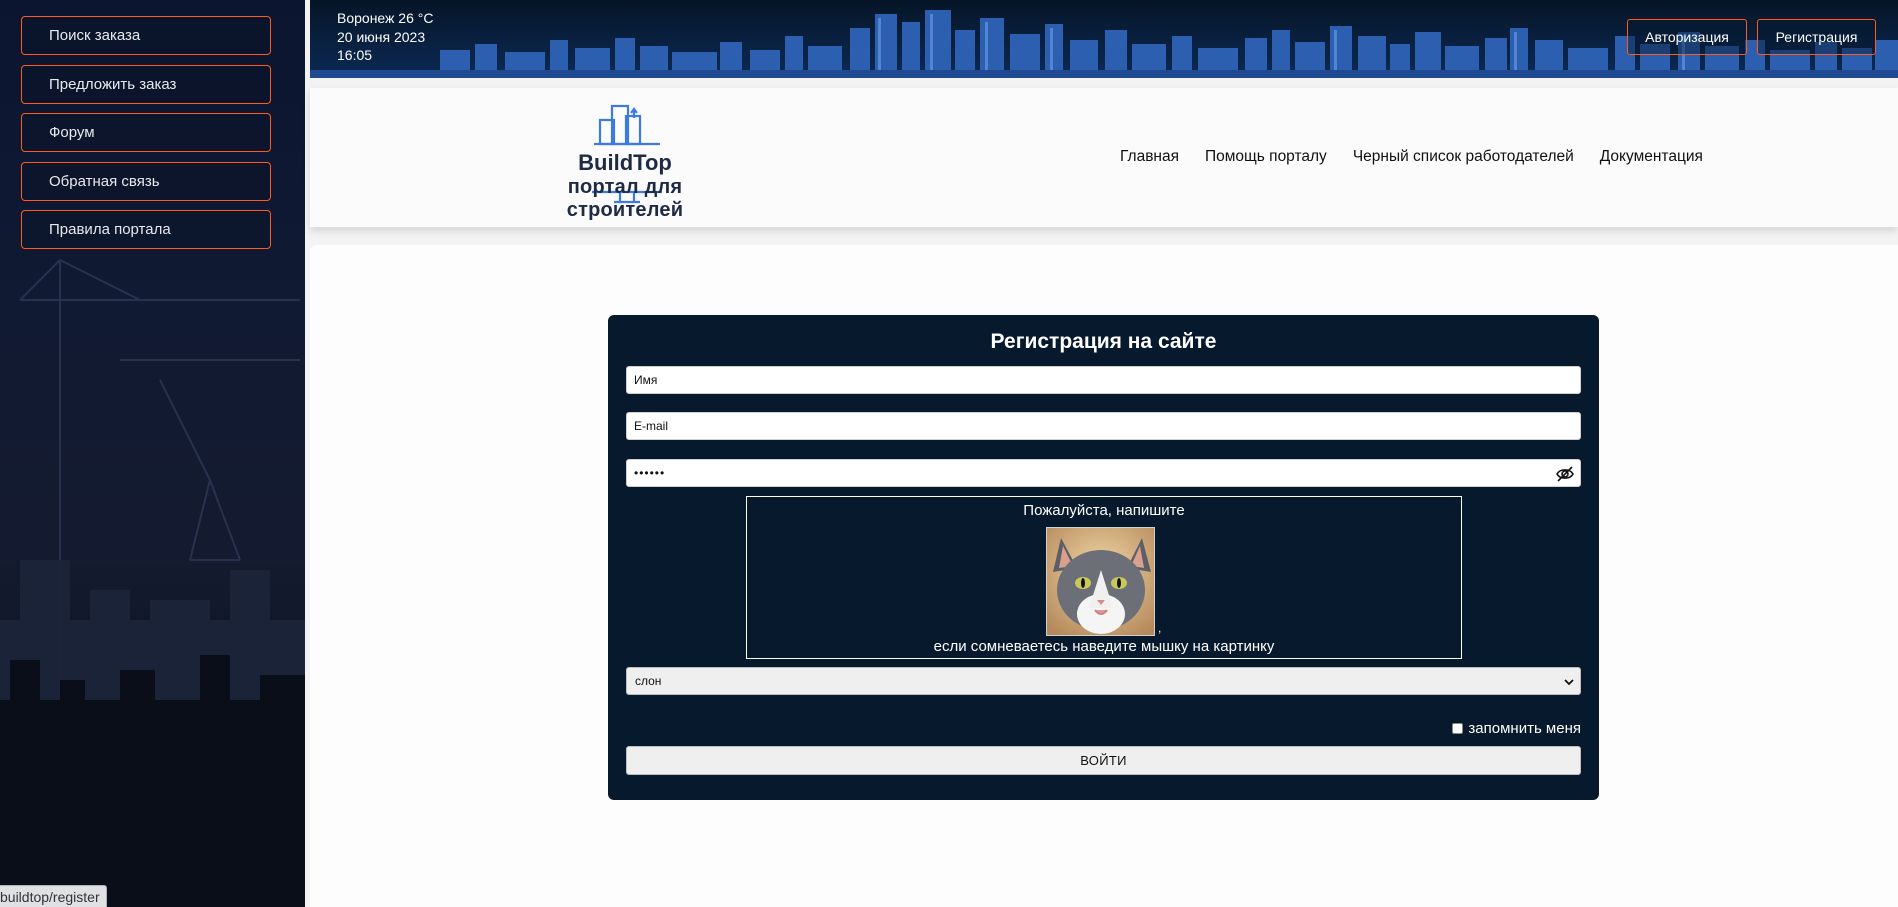 The width and height of the screenshot is (1898, 907). Describe the element at coordinates (1569, 682) in the screenshot. I see `chevron-down-icon` at that location.